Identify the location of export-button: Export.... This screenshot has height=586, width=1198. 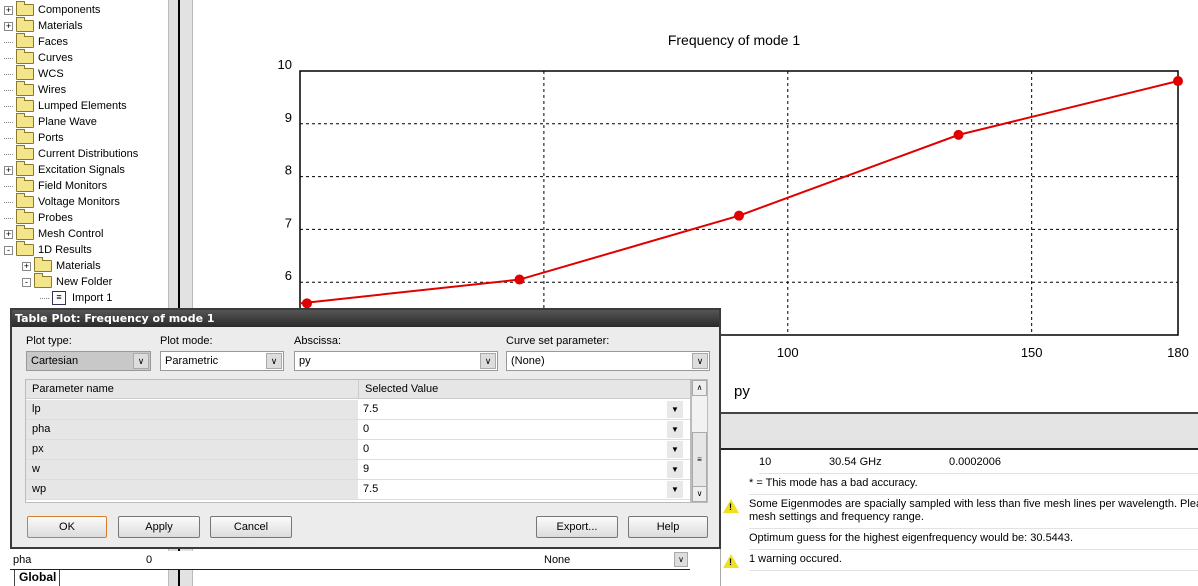
(577, 527).